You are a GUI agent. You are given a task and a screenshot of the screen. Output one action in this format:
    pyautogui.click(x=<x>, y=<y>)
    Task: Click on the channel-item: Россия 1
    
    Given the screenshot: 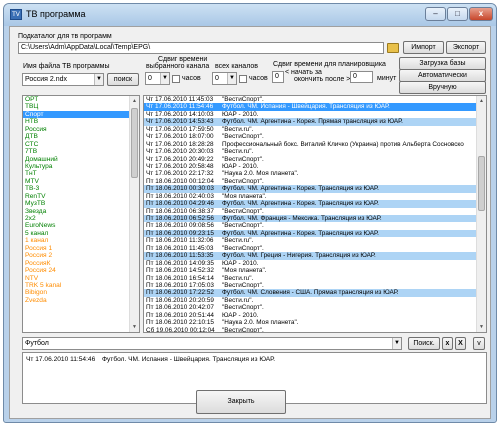 What is the action you would take?
    pyautogui.click(x=81, y=248)
    